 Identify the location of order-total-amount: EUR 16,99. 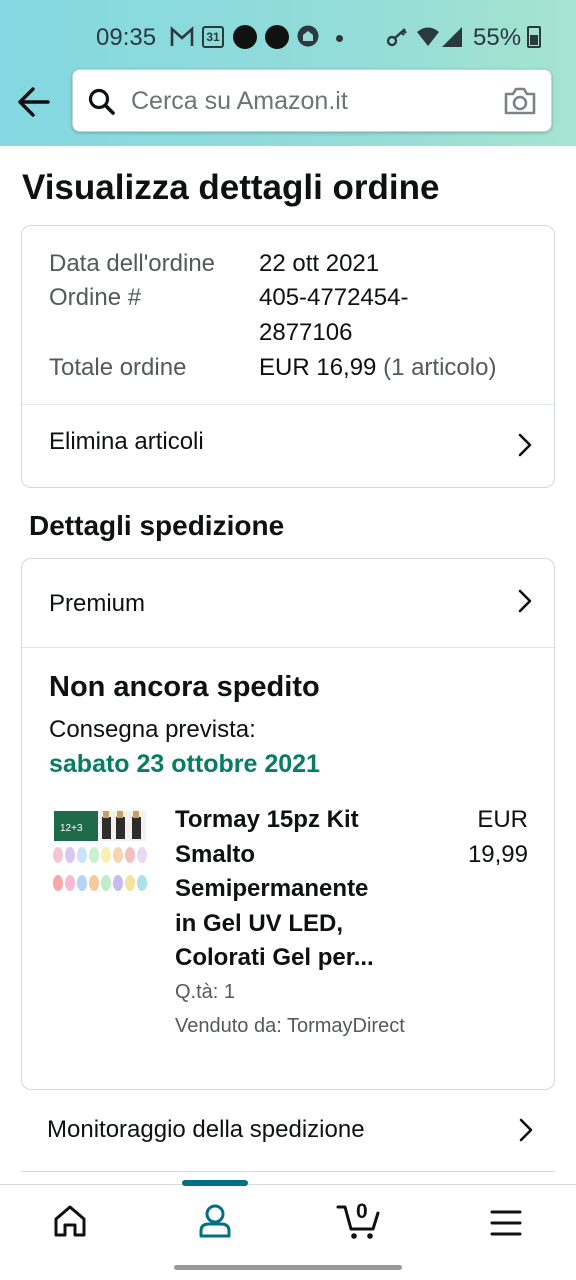
(318, 367).